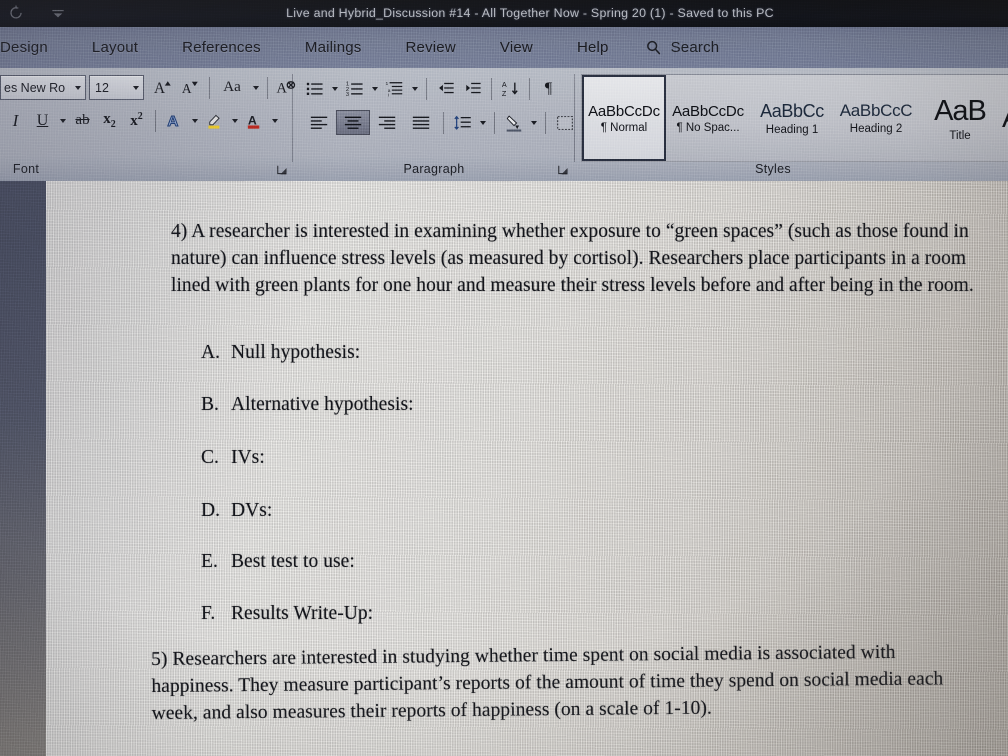  I want to click on sub-item-label: IVs:, so click(248, 457).